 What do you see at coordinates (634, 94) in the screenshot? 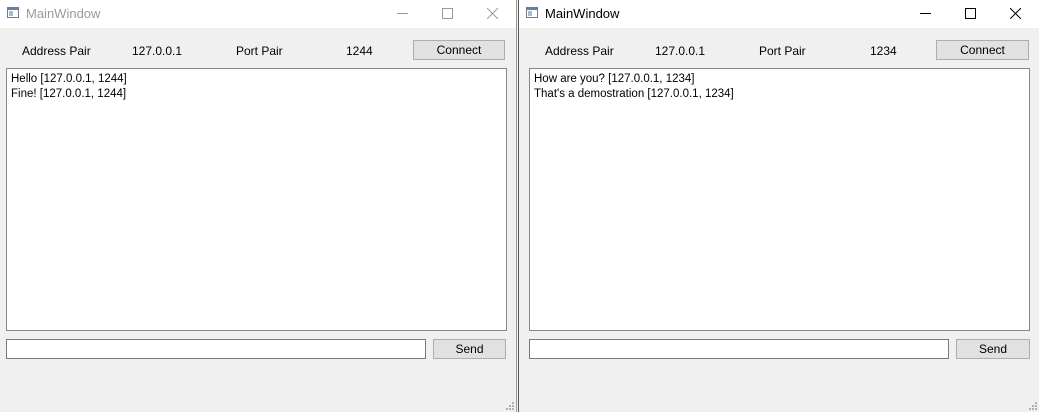
I see `message-line: That's a demostration [127.0.0.1, 1234]` at bounding box center [634, 94].